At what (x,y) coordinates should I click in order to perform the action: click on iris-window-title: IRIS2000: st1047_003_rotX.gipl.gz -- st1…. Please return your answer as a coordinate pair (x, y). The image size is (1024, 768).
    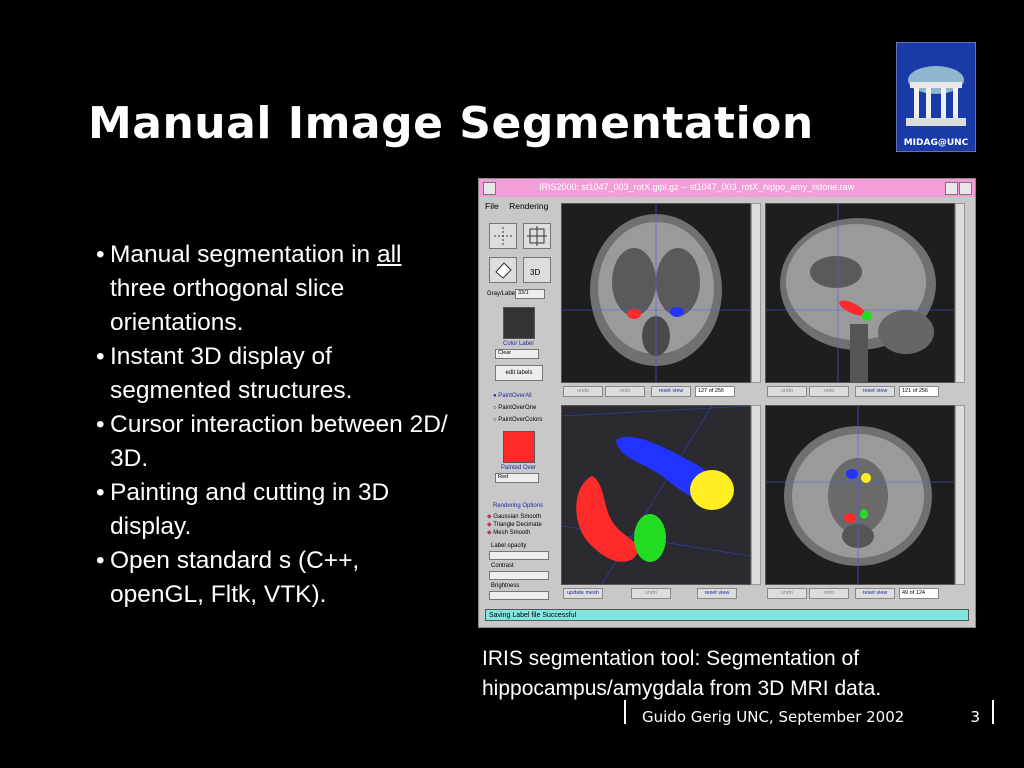
    Looking at the image, I should click on (697, 187).